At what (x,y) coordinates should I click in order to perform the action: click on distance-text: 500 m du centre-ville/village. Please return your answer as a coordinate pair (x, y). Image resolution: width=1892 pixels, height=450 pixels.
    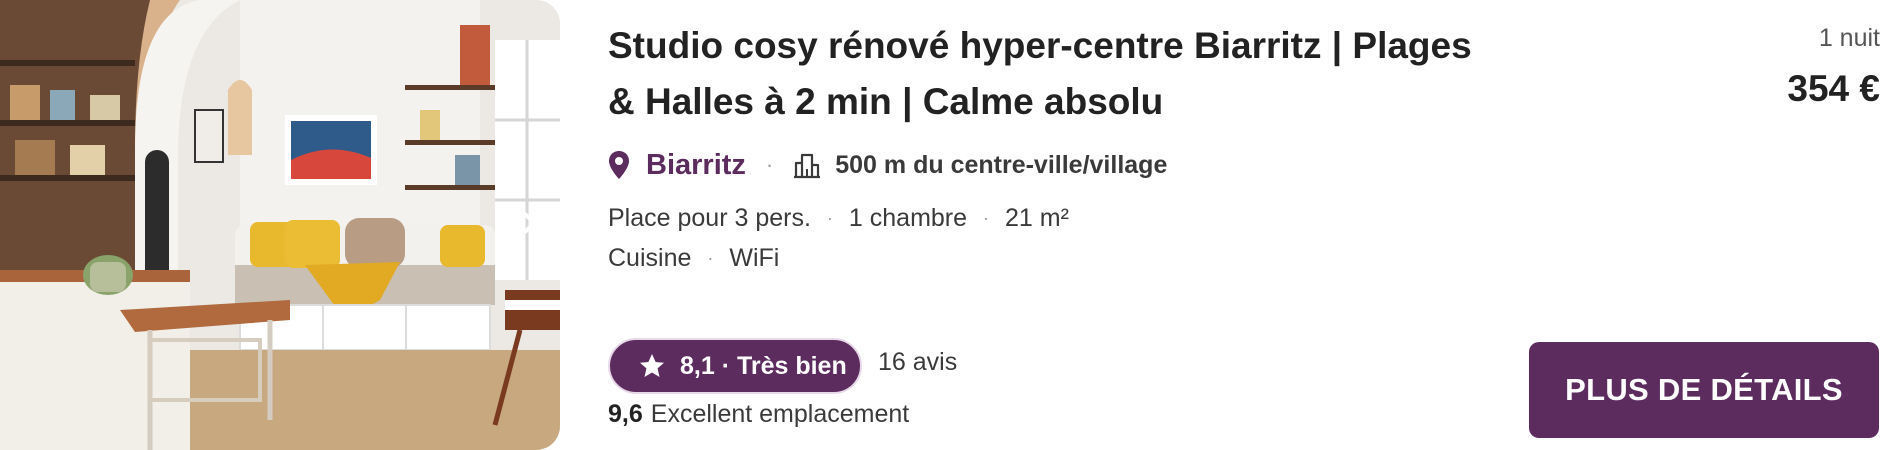
    Looking at the image, I should click on (1001, 164).